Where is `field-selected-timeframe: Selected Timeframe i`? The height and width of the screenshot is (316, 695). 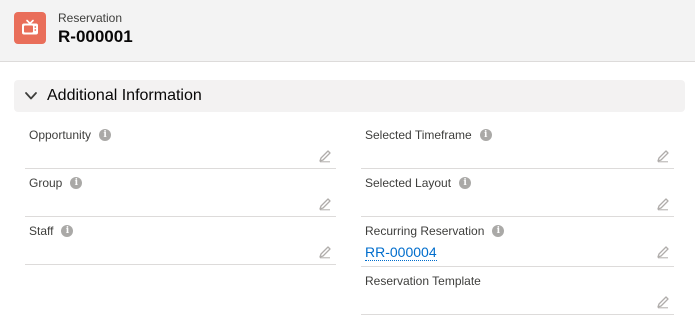
field-selected-timeframe: Selected Timeframe i is located at coordinates (517, 145).